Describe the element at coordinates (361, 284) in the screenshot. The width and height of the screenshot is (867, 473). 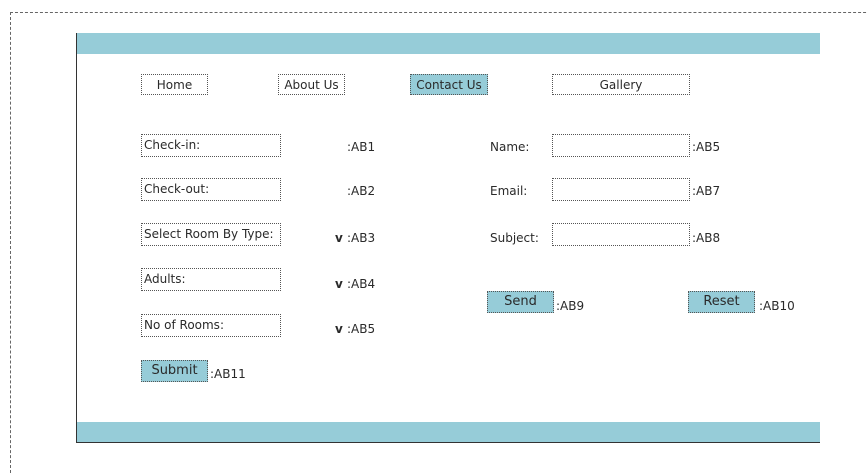
I see `adults-ref: :AB4` at that location.